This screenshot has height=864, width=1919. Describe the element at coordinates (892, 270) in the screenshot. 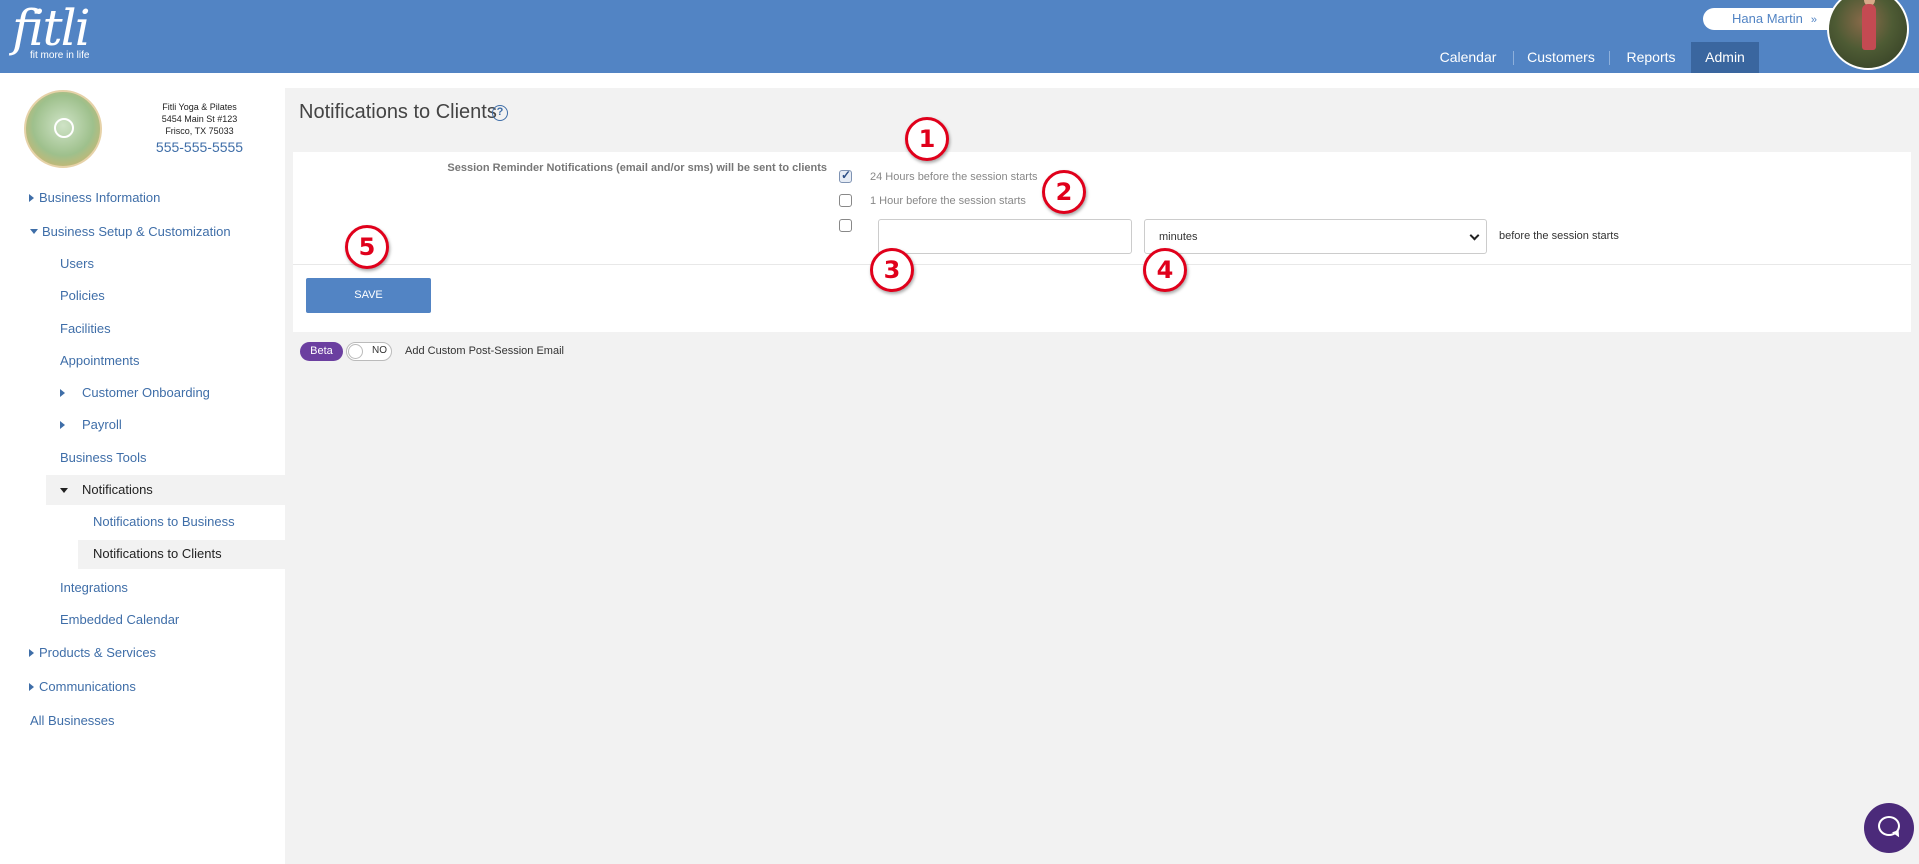

I see `annotation-marker-3: 3` at that location.